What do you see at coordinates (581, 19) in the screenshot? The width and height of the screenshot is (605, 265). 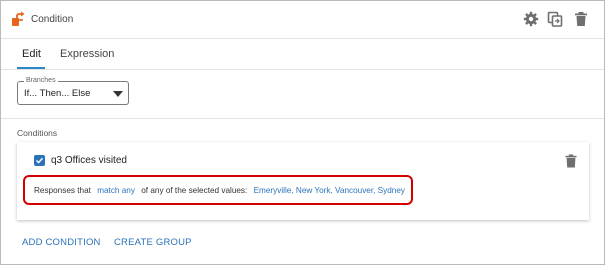 I see `trash-icon` at bounding box center [581, 19].